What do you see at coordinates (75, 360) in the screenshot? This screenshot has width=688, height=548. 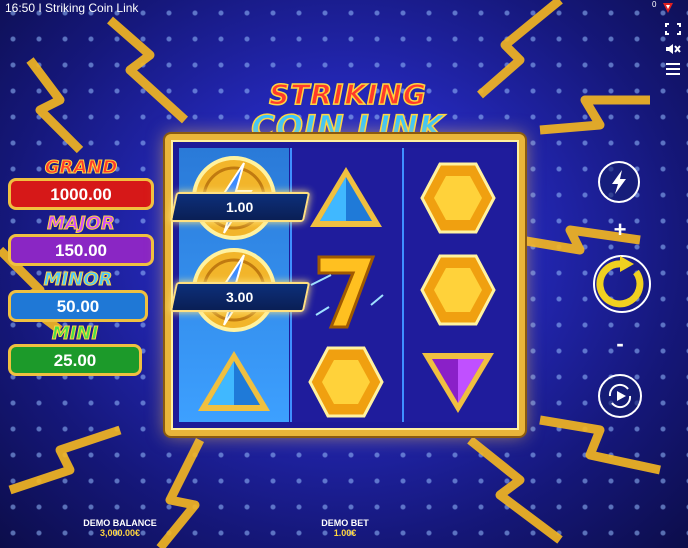 I see `jackpot-value: 25.00` at bounding box center [75, 360].